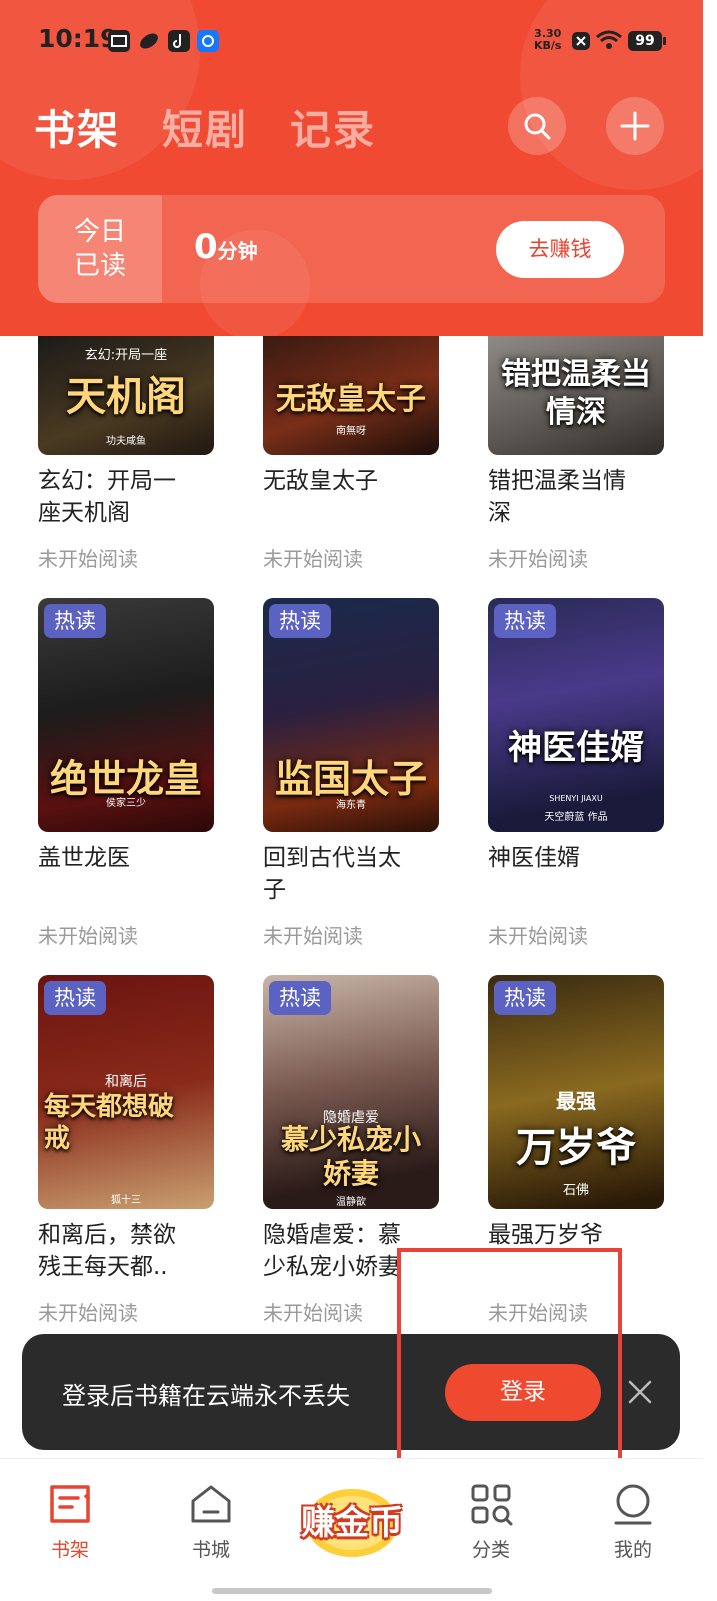 The width and height of the screenshot is (717, 1601). Describe the element at coordinates (351, 395) in the screenshot. I see `book-cover: 无敌皇太子 南無呀` at that location.